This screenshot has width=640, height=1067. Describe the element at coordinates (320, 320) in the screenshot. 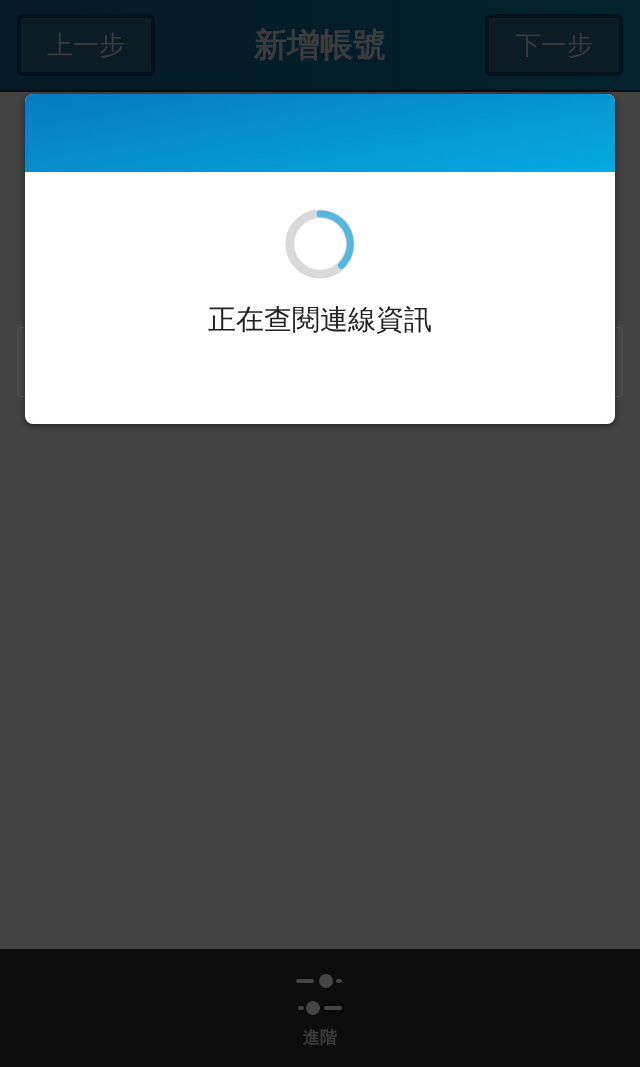

I see `loading-message: 正在查閱連線資訊` at that location.